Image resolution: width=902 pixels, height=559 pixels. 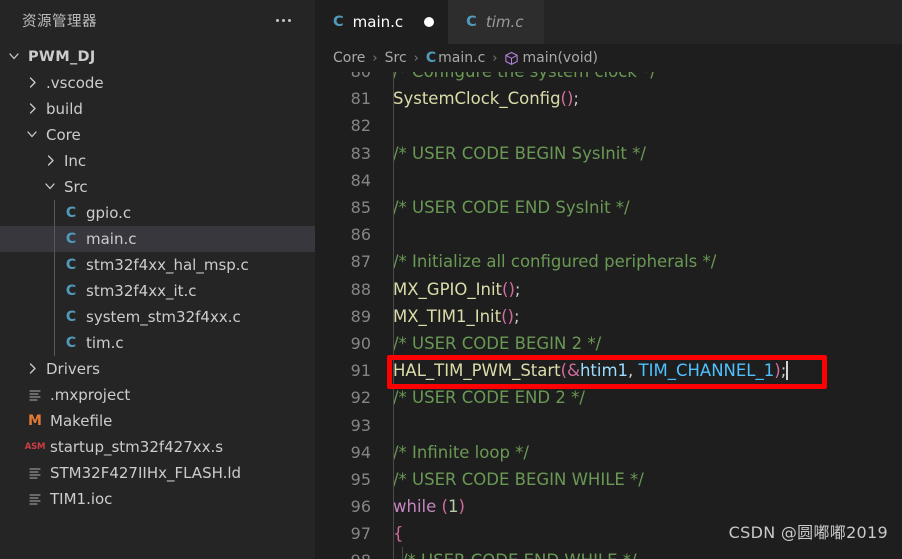 I want to click on tree-folder-vscode: .vscode, so click(x=157, y=83).